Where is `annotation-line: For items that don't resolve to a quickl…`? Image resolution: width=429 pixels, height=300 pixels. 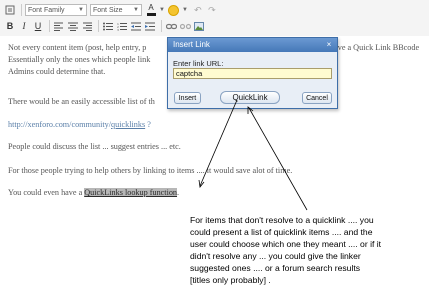
annotation-line: For items that don't resolve to a quickl… is located at coordinates (282, 220).